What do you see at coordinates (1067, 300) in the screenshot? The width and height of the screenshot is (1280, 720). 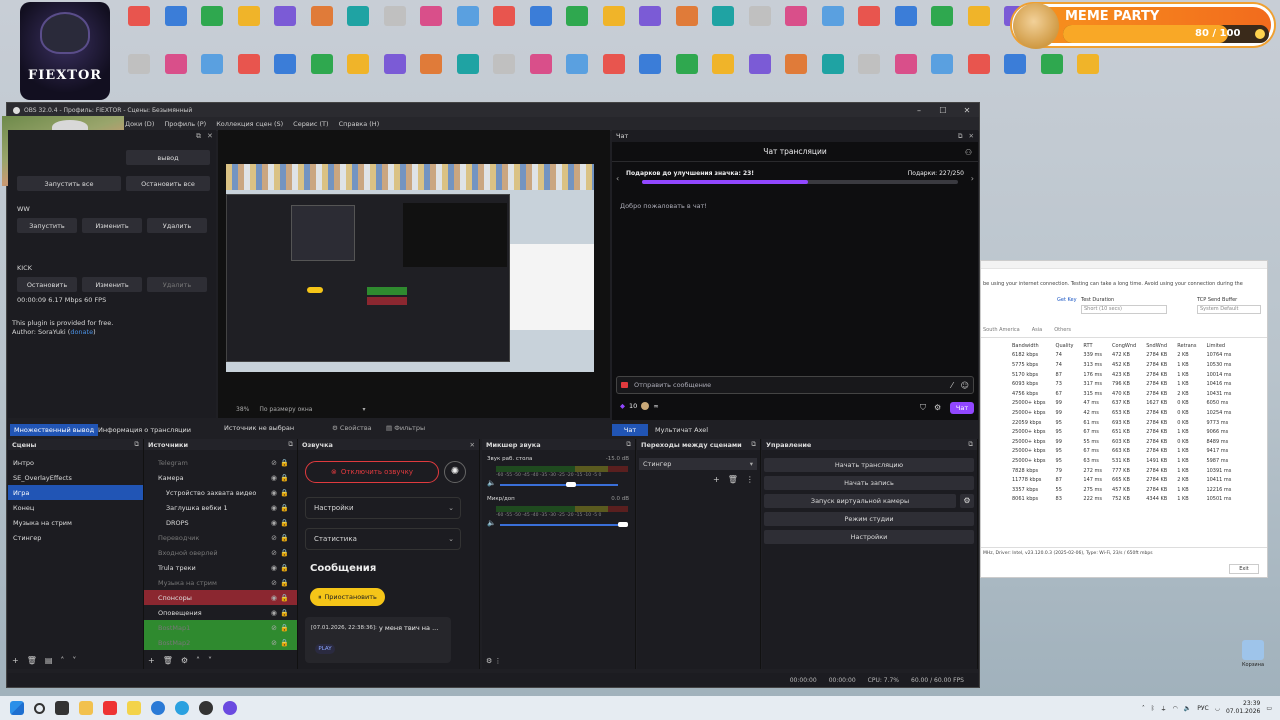 I see `get-key-link: Get Key` at bounding box center [1067, 300].